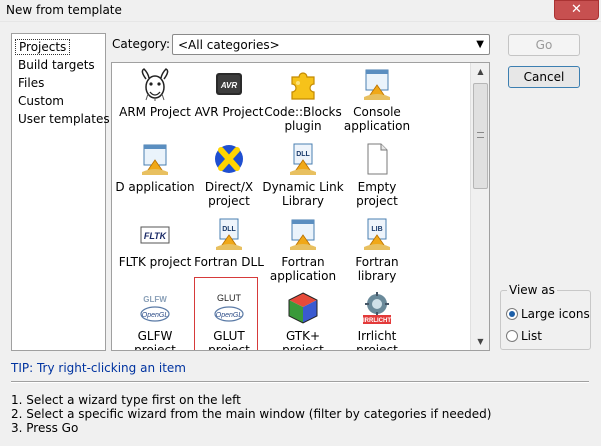 This screenshot has width=601, height=446. What do you see at coordinates (479, 206) in the screenshot?
I see `template-grid-scrollbar: ▲ ▼` at bounding box center [479, 206].